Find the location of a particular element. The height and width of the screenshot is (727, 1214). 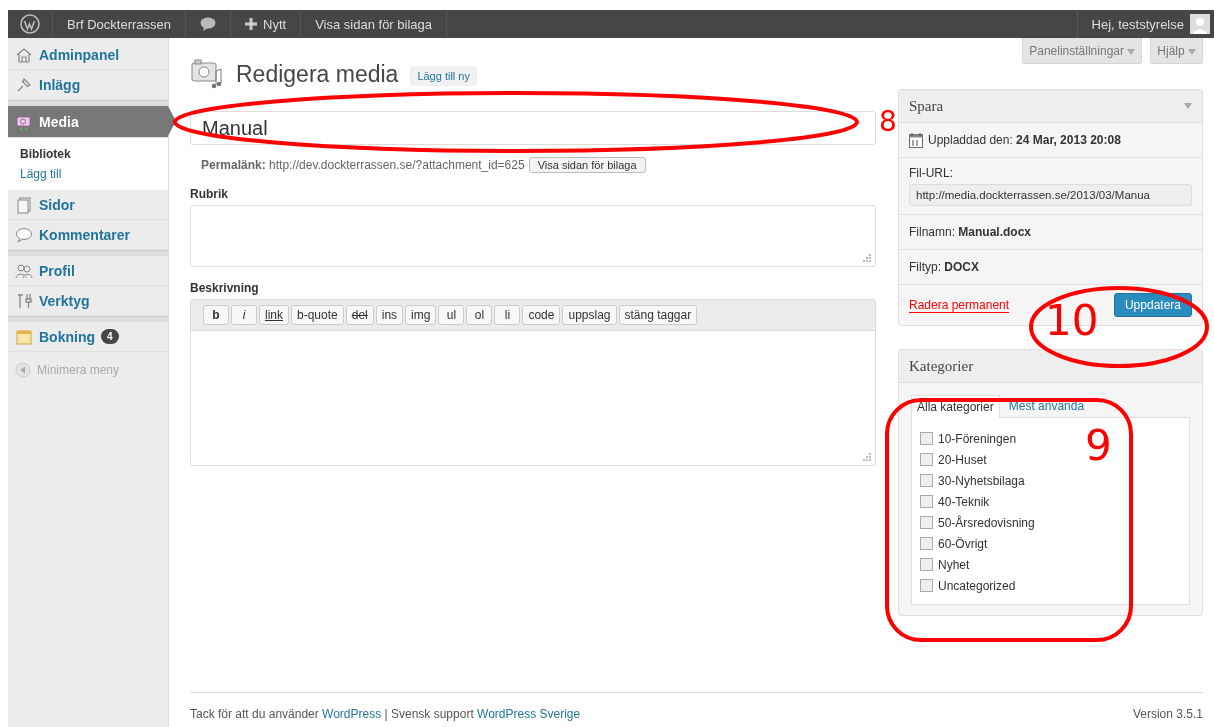

sidebar-item: Bokning 4 is located at coordinates (88, 337).